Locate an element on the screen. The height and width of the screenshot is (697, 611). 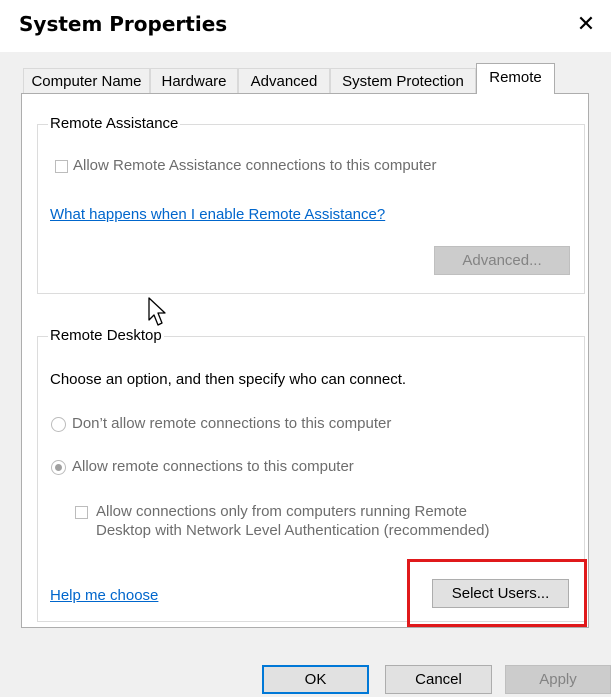
window-title: System Properties is located at coordinates (123, 24).